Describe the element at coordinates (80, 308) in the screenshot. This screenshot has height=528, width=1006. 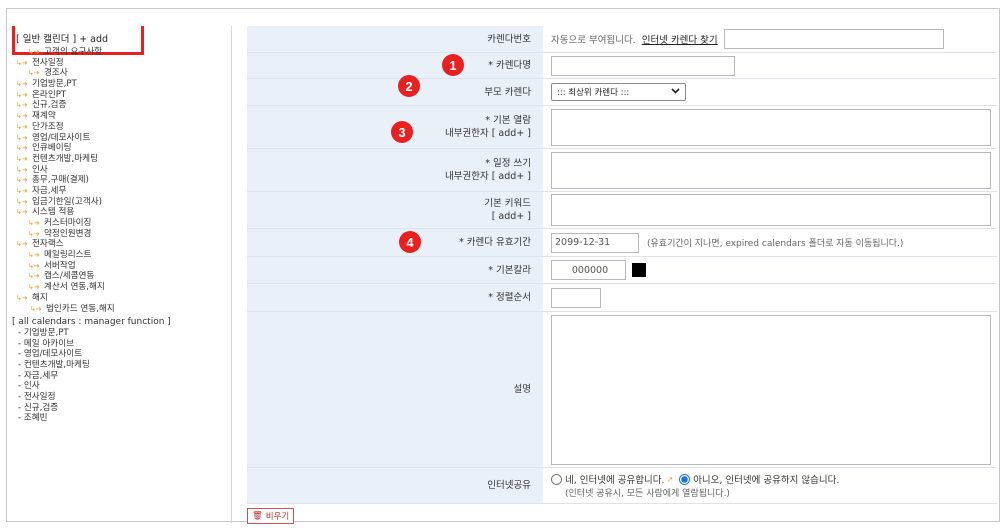
I see `tree-item-label: 법인카드 연동,해지` at that location.